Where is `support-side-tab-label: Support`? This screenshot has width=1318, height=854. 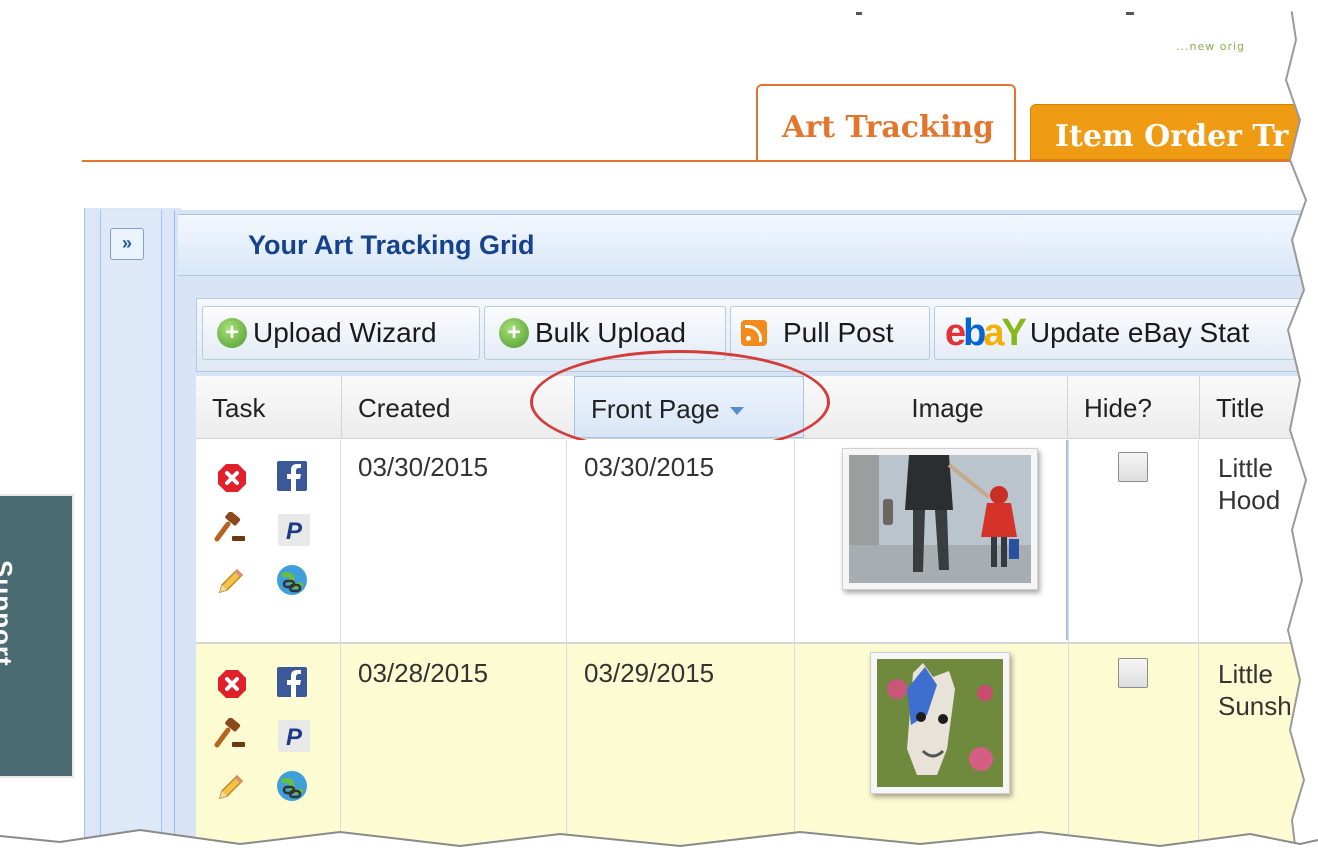 support-side-tab-label: Support is located at coordinates (9, 613).